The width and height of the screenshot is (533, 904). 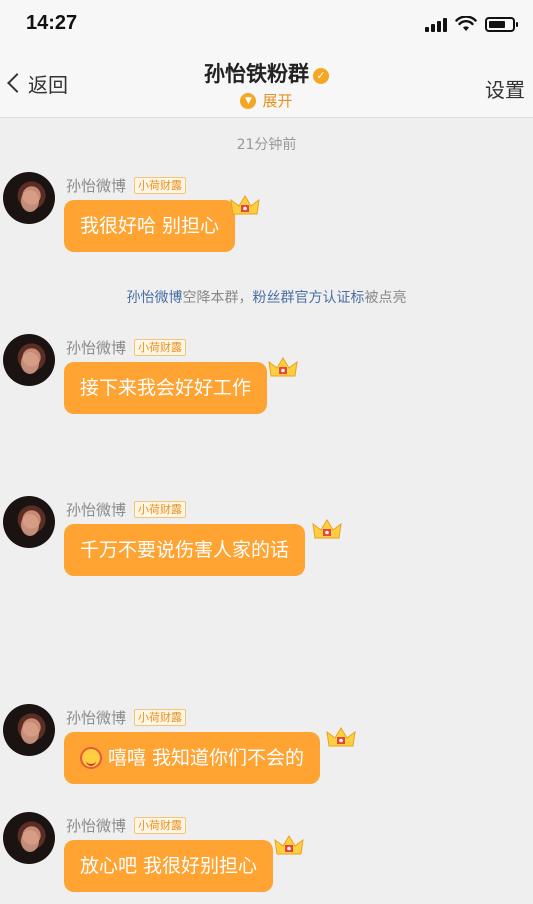 I want to click on message-bubble: 接下来我会好好工作, so click(x=166, y=388).